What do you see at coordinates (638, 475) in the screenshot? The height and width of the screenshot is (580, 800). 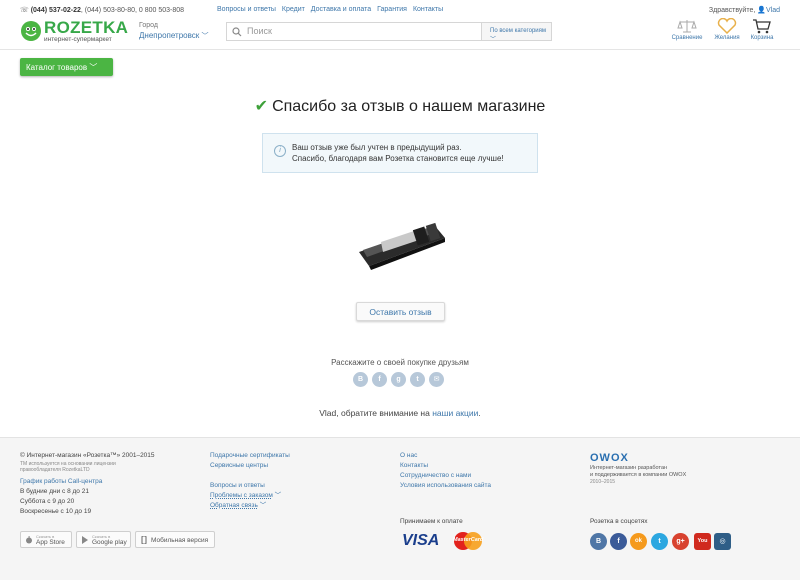 I see `owox-text-2: и поддерживается в компании OWOX` at bounding box center [638, 475].